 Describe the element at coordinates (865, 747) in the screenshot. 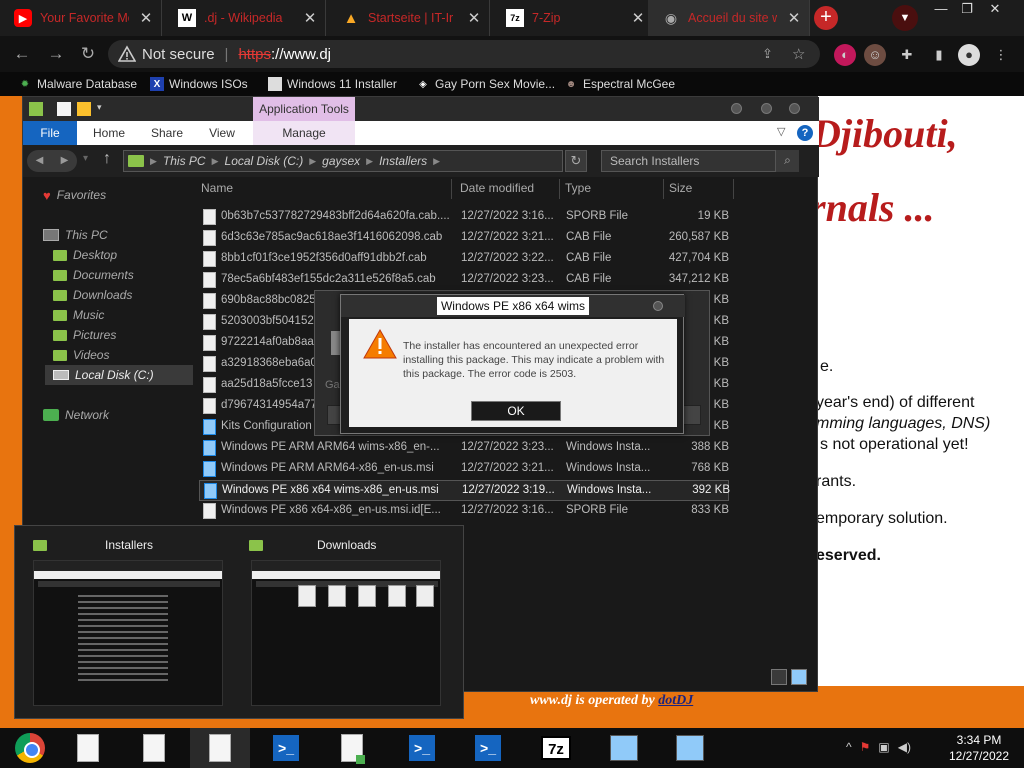

I see `flag-icon: ⚑` at that location.